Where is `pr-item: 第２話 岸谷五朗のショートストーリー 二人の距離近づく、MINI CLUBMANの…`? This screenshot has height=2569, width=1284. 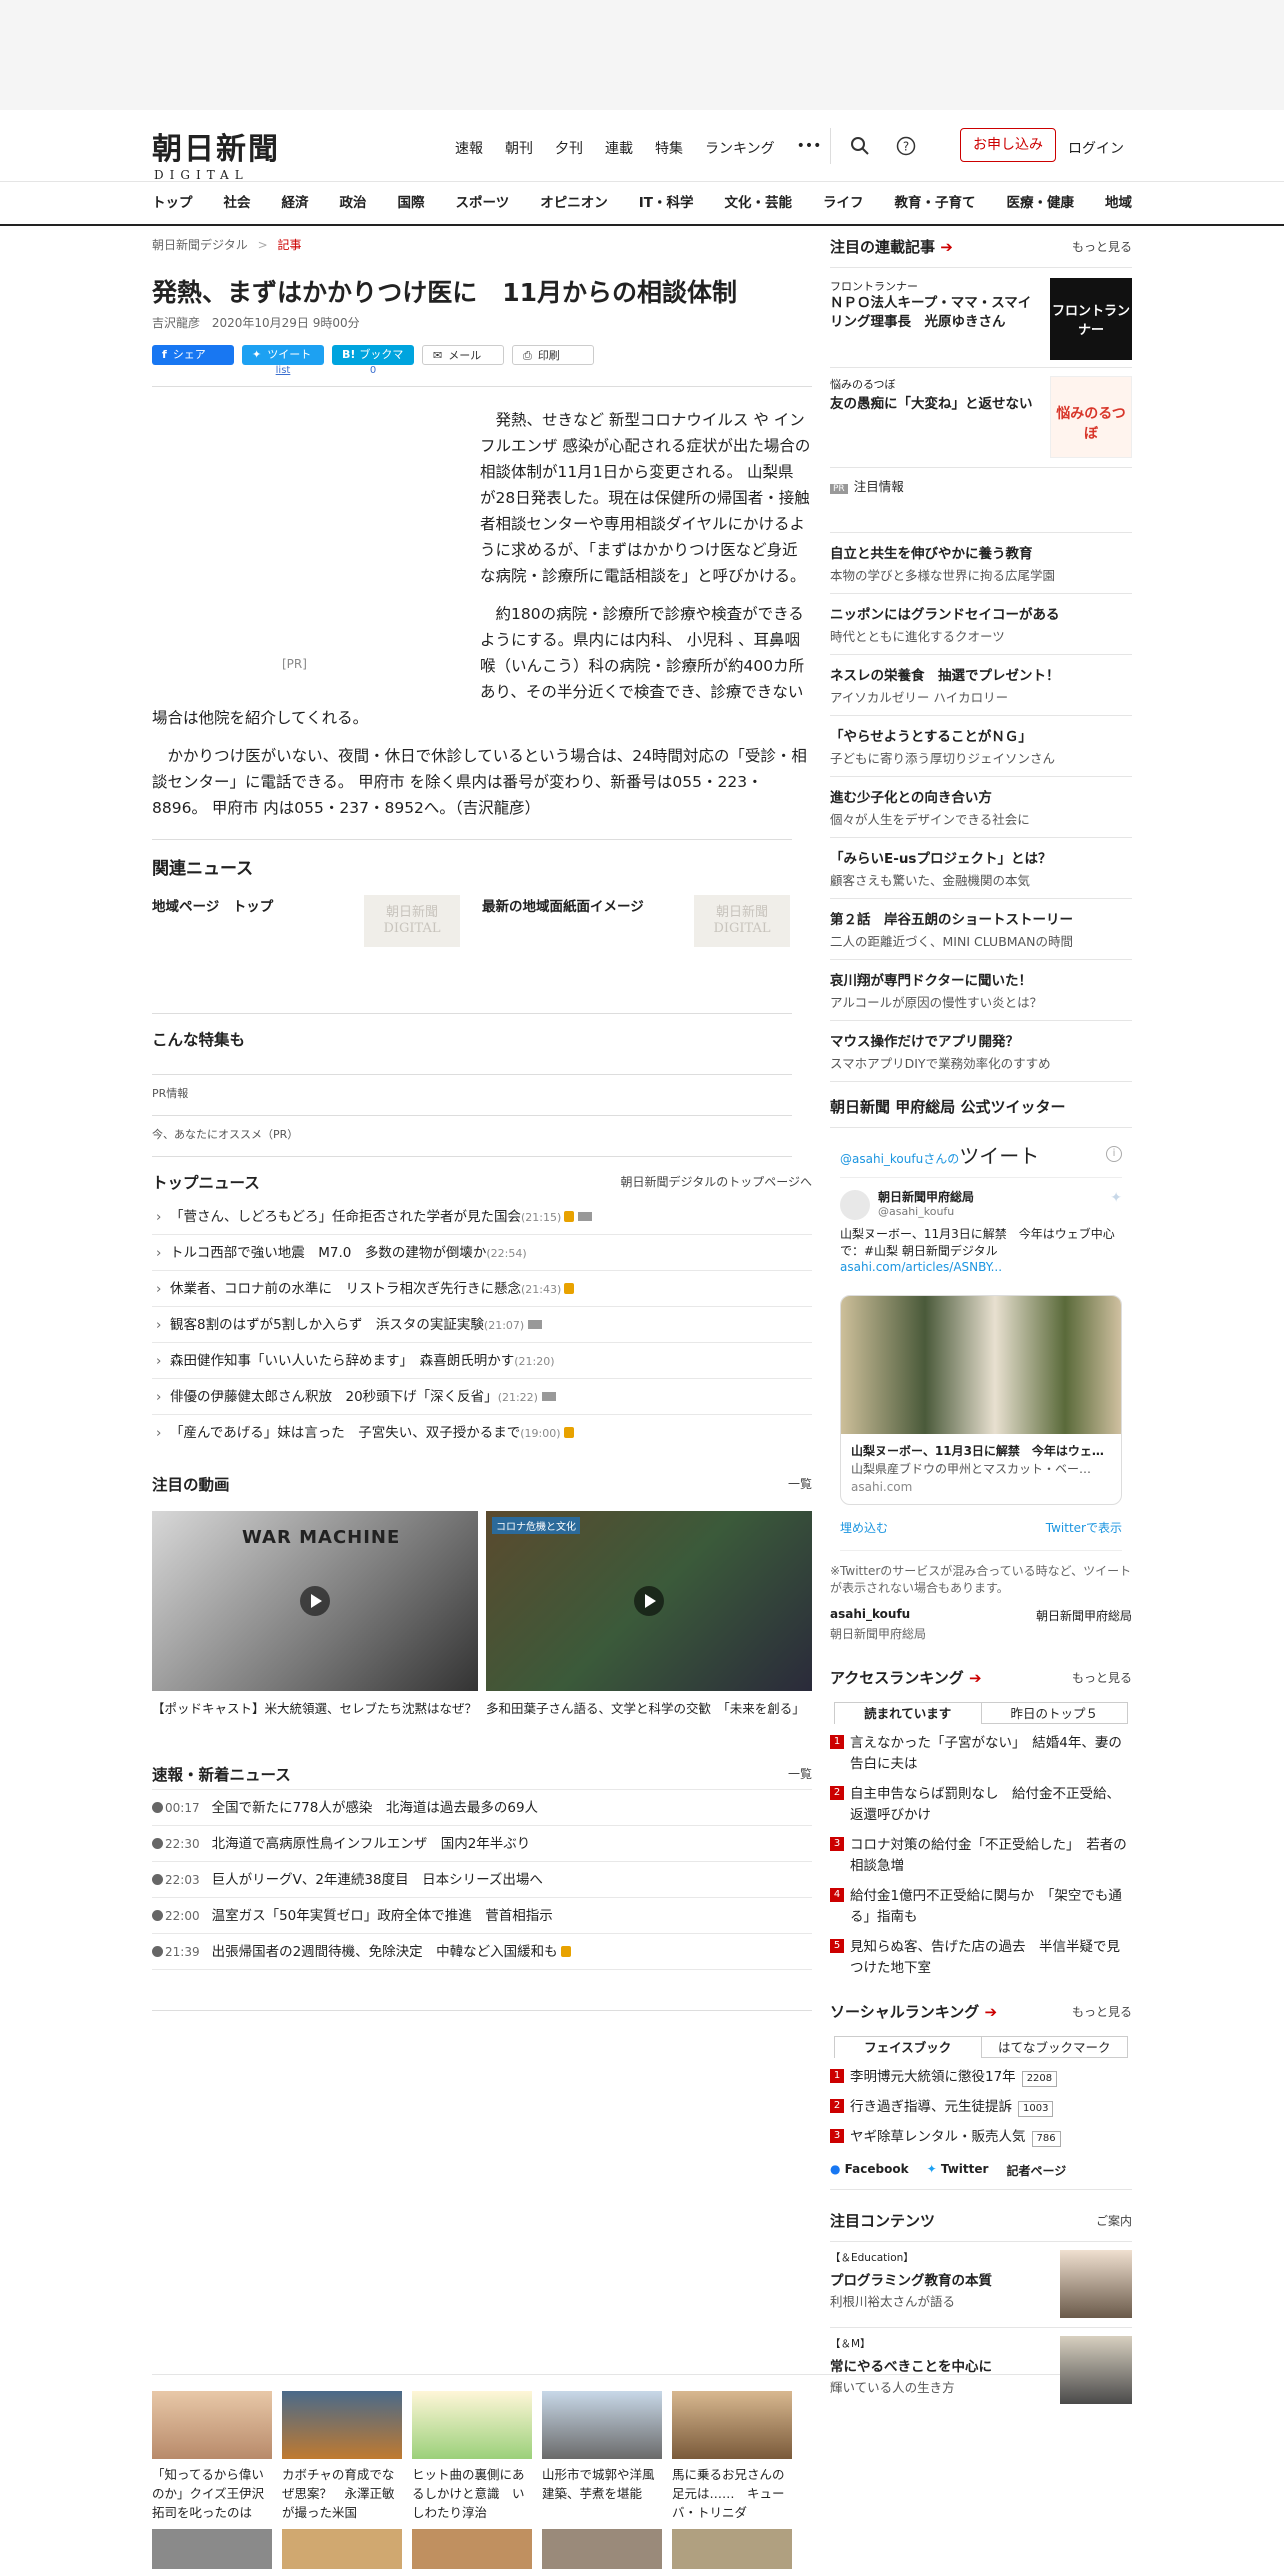 pr-item: 第２話 岸谷五朗のショートストーリー 二人の距離近づく、MINI CLUBMANの… is located at coordinates (981, 929).